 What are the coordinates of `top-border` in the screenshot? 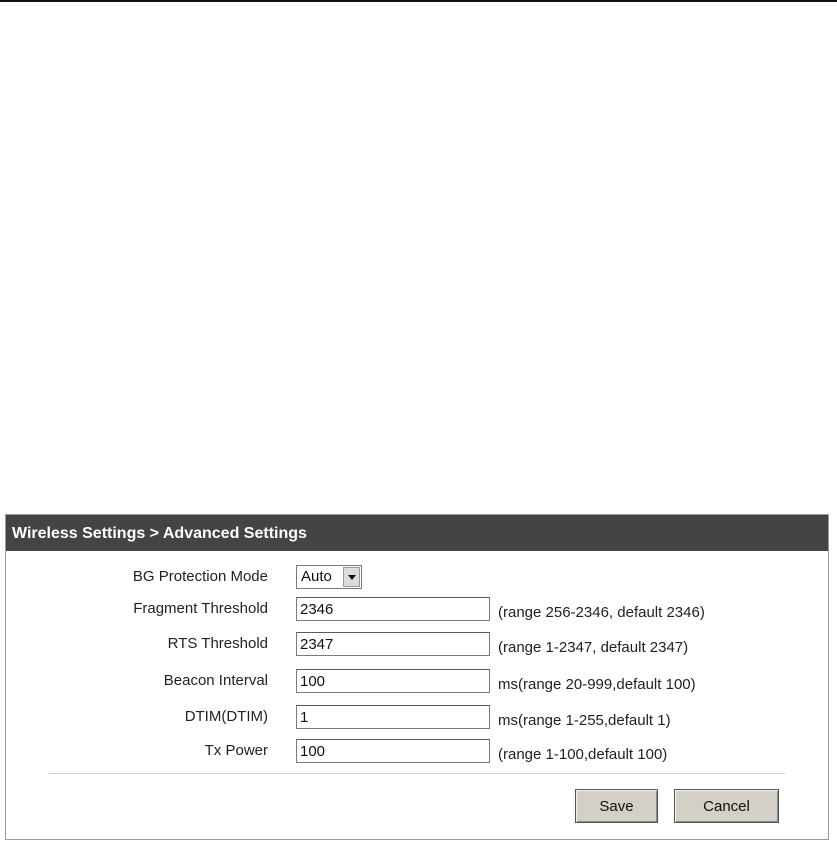 It's located at (418, 1).